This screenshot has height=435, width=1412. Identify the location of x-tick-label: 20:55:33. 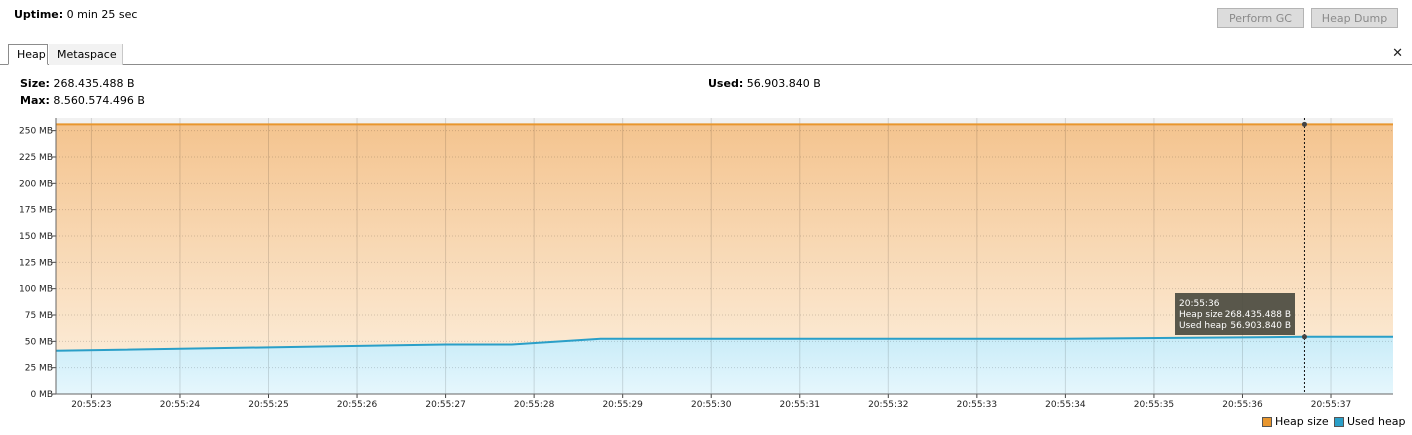
(977, 405).